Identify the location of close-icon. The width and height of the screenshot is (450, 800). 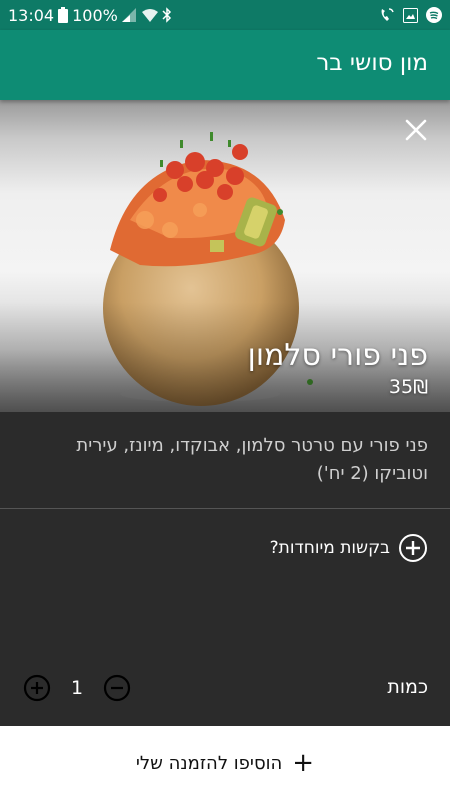
(416, 130).